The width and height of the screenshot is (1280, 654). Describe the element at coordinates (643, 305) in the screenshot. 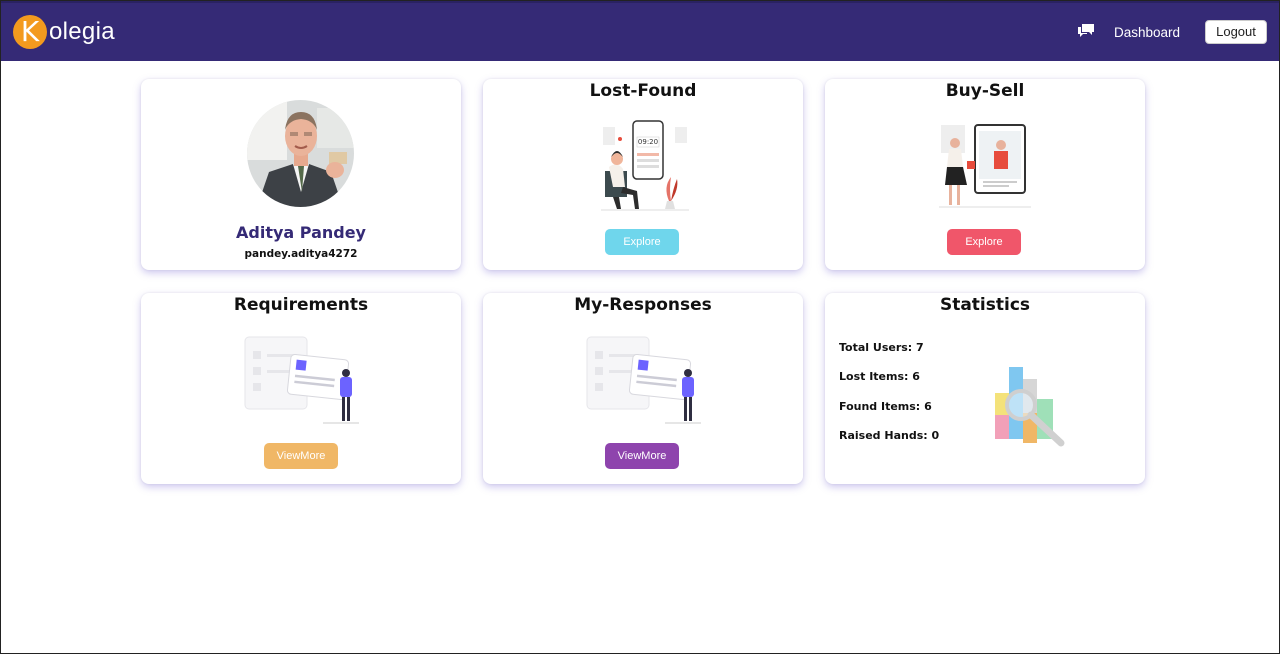

I see `card-title: My-Responses` at that location.